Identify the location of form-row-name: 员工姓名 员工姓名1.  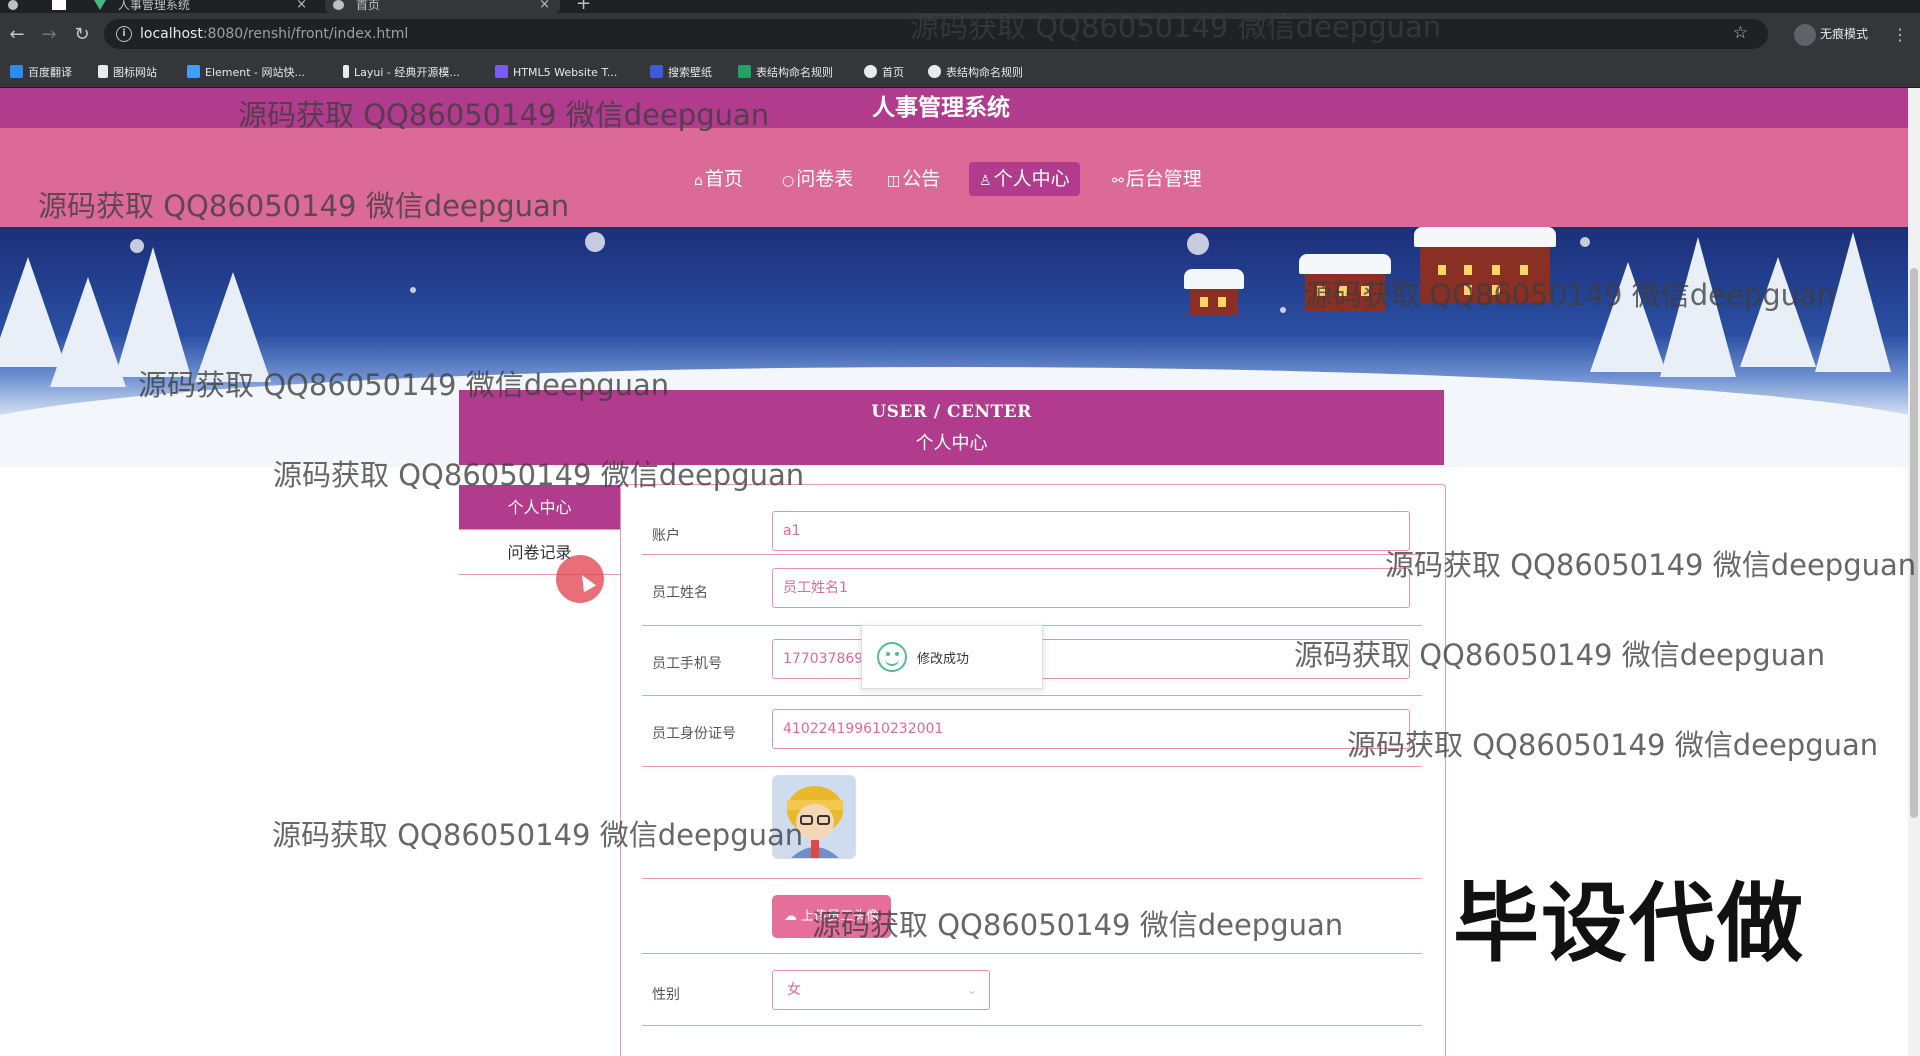
(1032, 590).